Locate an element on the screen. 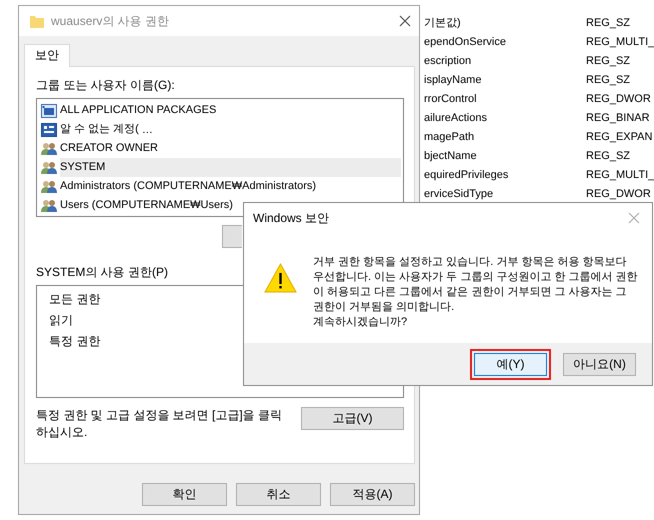  folder-icon is located at coordinates (37, 21).